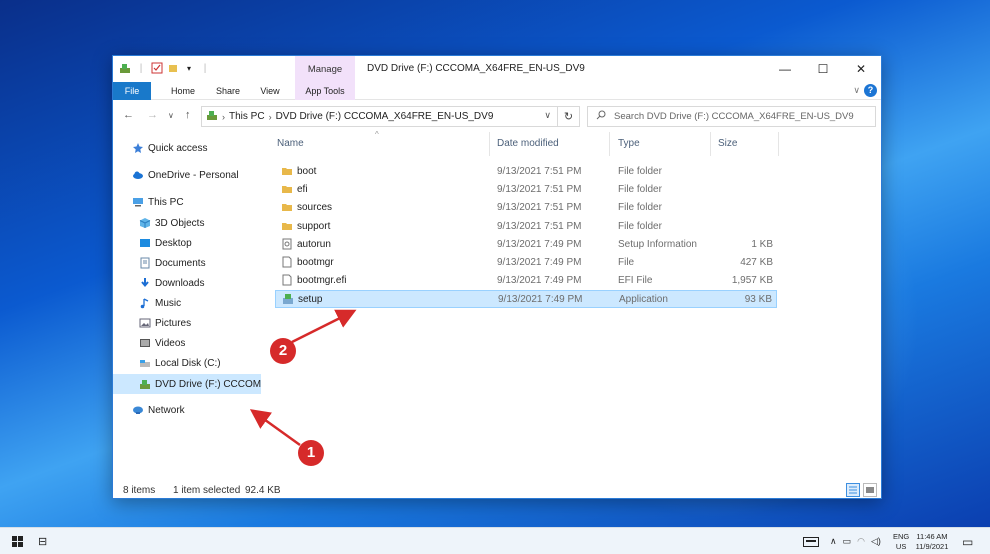  Describe the element at coordinates (307, 171) in the screenshot. I see `file-name: boot` at that location.